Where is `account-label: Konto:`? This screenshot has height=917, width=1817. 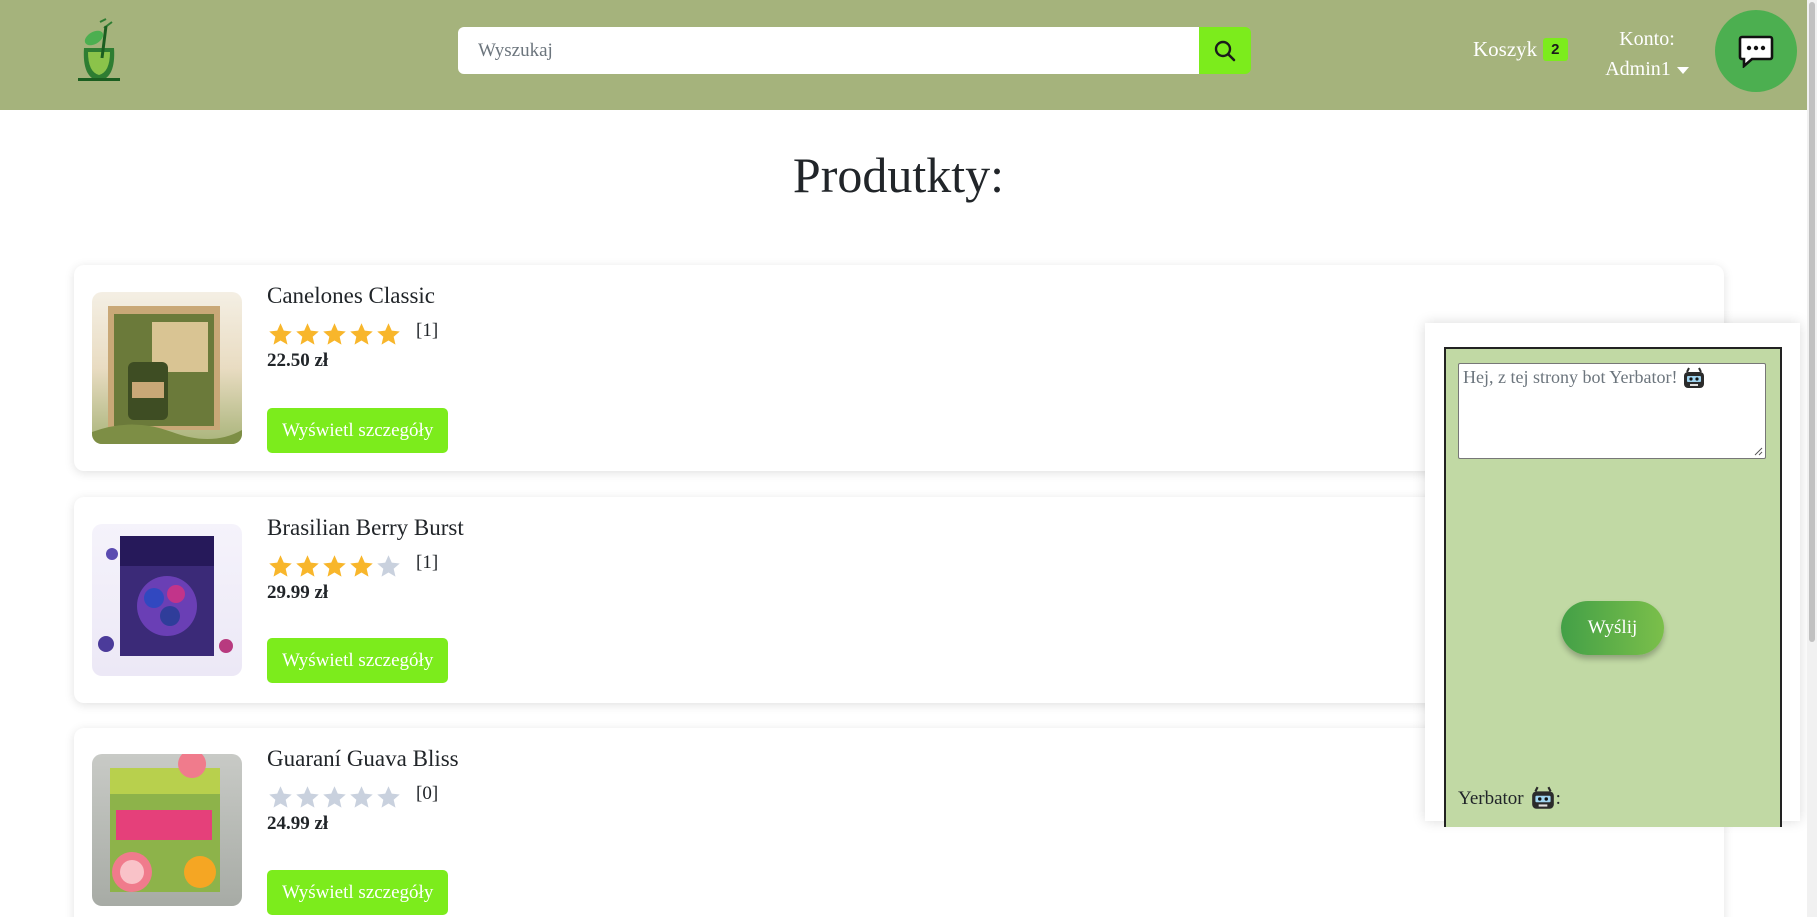 account-label: Konto: is located at coordinates (1647, 39).